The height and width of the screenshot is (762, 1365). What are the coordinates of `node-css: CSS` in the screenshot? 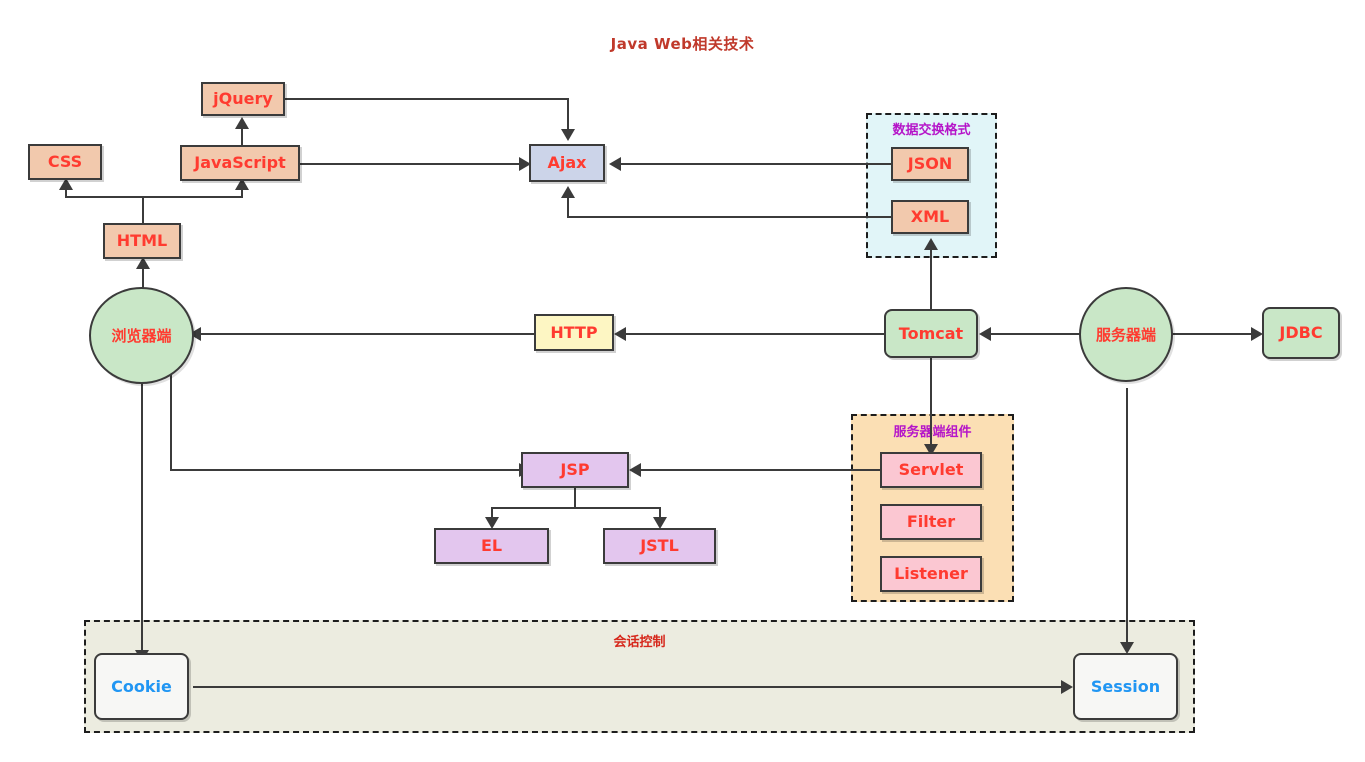 It's located at (65, 162).